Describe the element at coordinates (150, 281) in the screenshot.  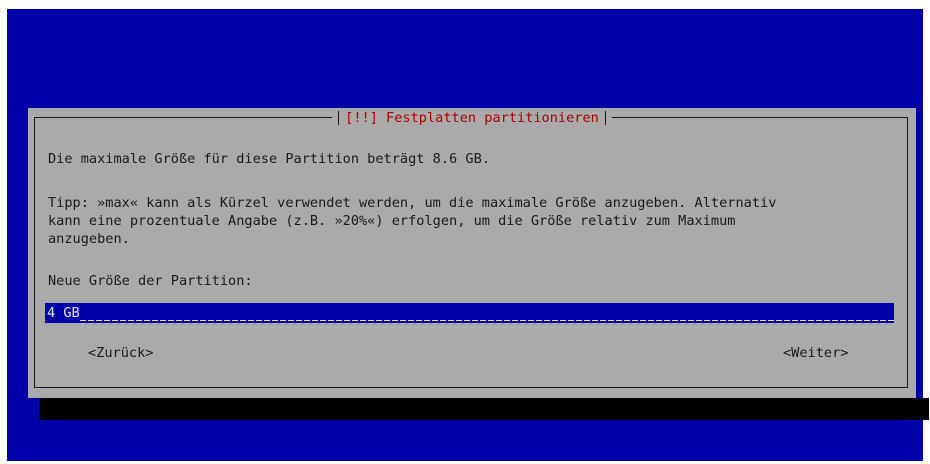
I see `field-label: Neue Größe der Partition:` at that location.